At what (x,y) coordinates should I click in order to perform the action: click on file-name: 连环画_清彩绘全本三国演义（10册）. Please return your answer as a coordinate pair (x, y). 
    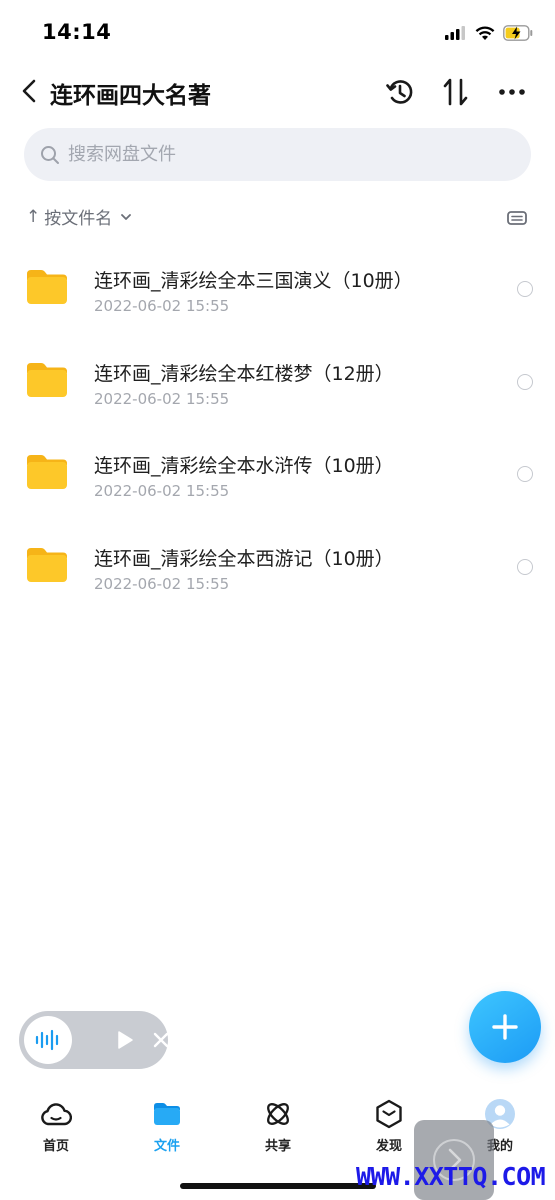
    Looking at the image, I should click on (253, 281).